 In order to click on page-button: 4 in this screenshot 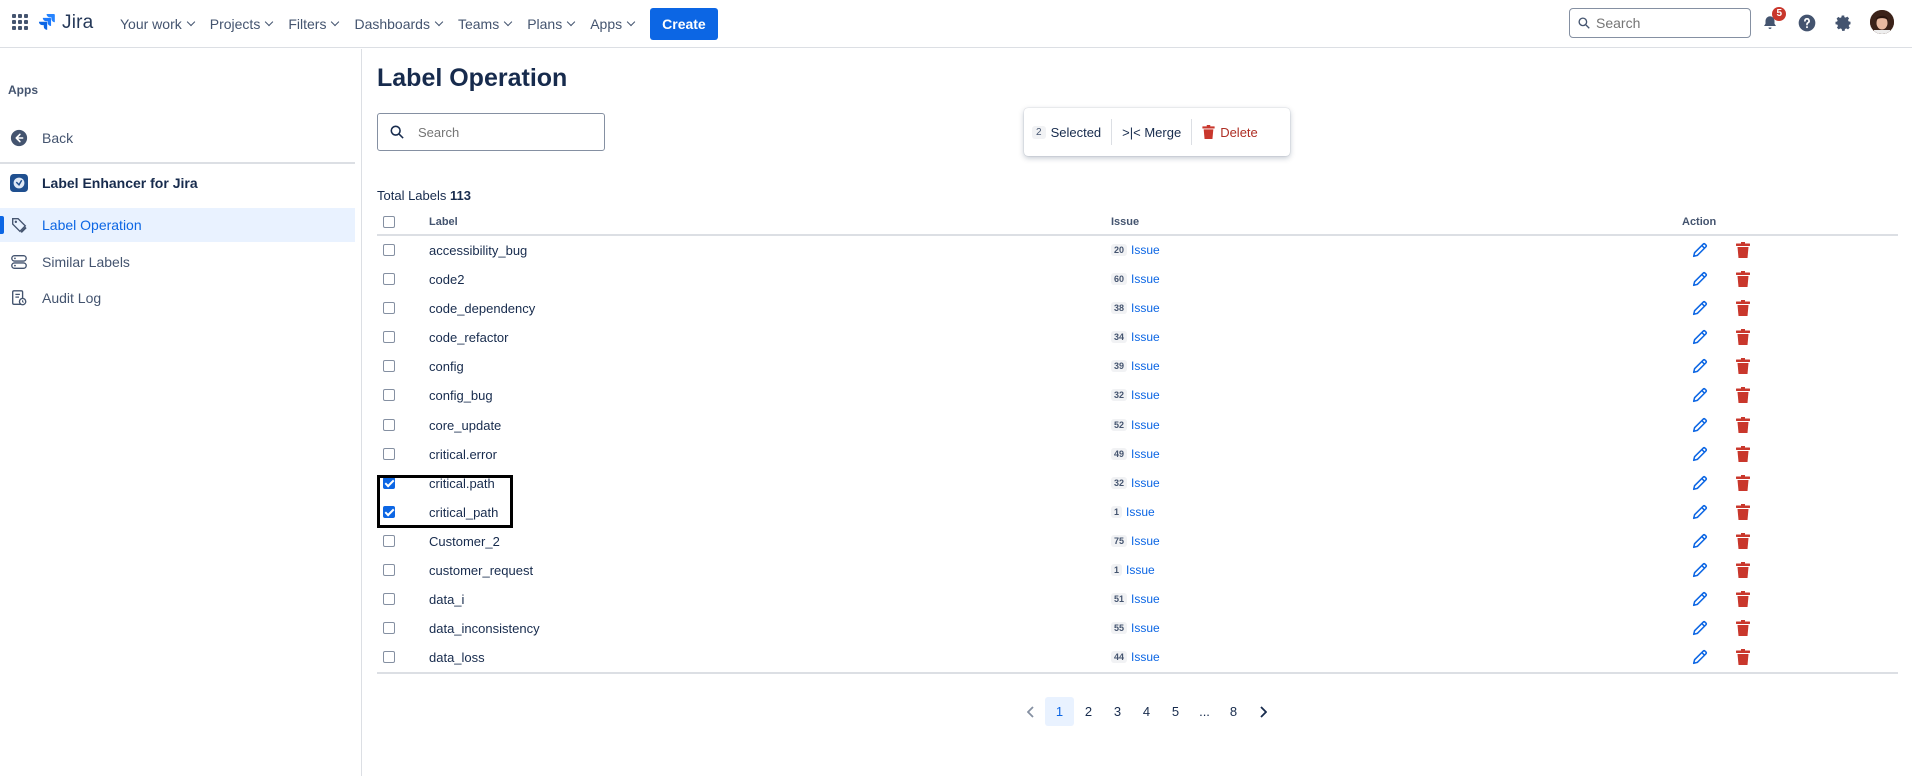, I will do `click(1146, 711)`.